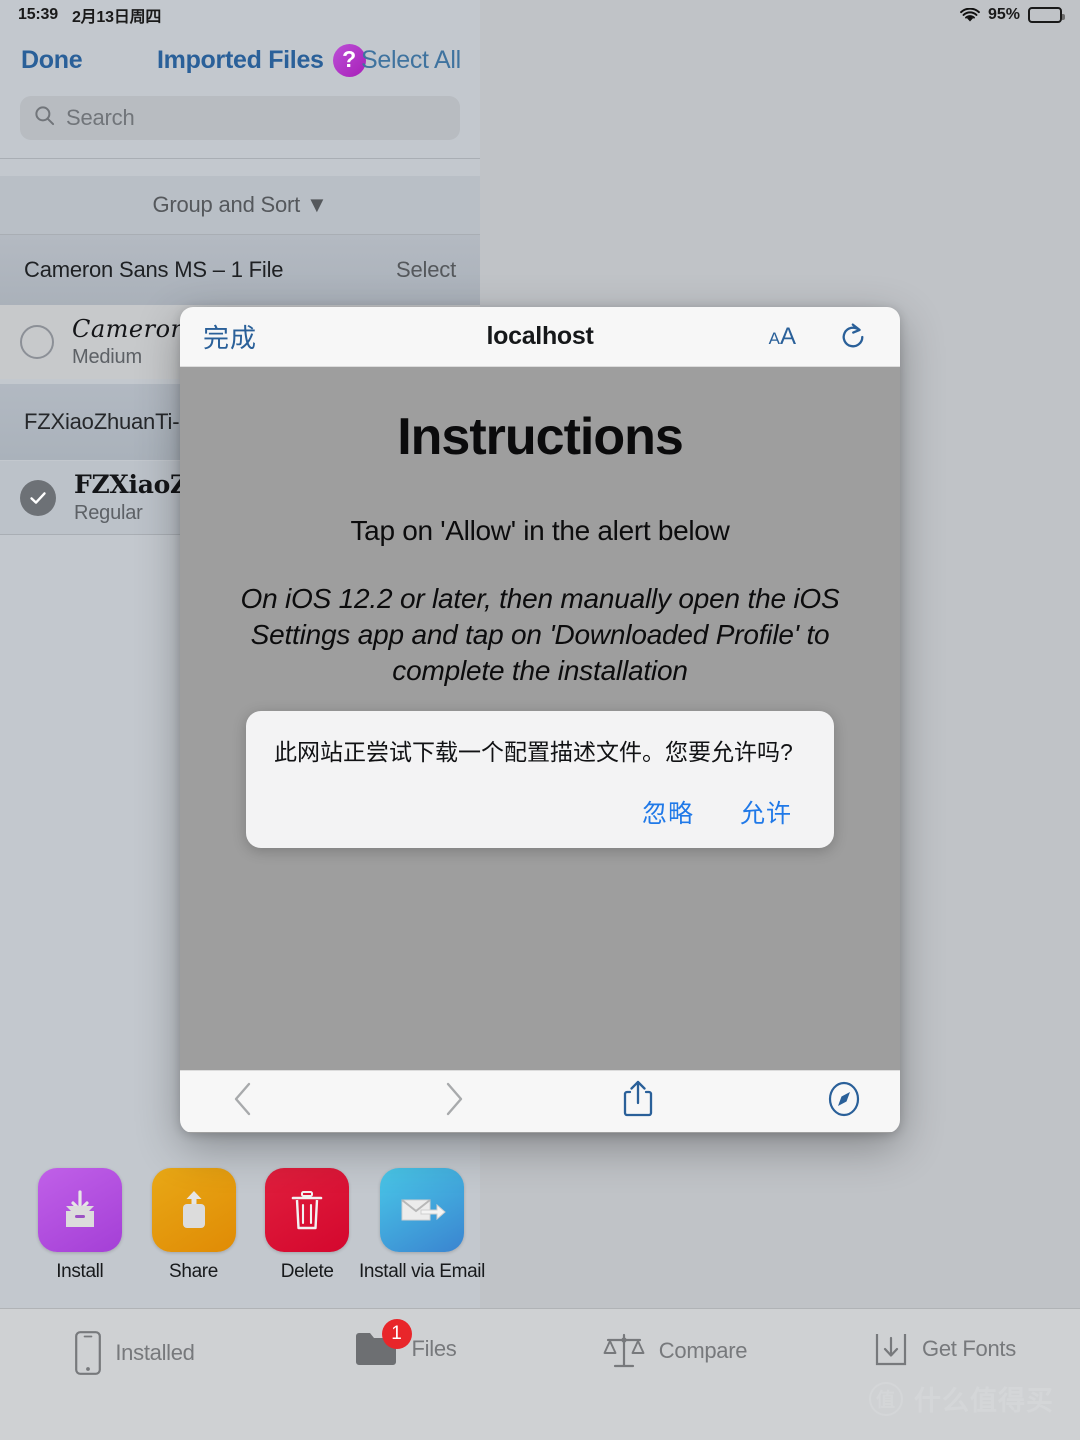 This screenshot has height=1440, width=1080. I want to click on share-button: Share, so click(194, 1225).